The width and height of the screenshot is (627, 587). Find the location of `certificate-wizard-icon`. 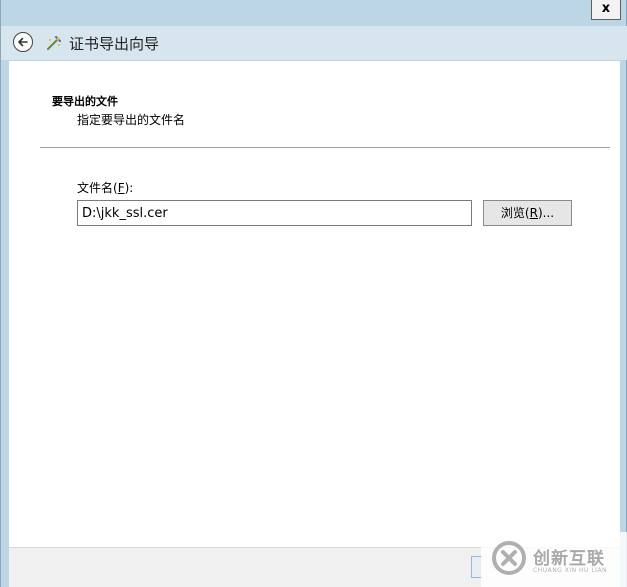

certificate-wizard-icon is located at coordinates (54, 43).